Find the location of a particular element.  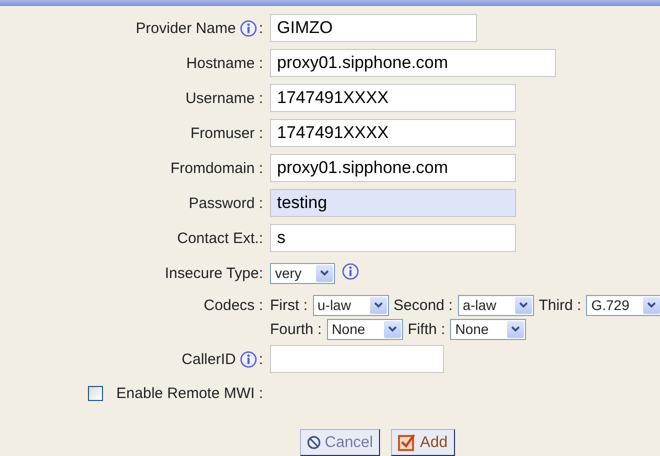

codec-label: Second : is located at coordinates (423, 305).